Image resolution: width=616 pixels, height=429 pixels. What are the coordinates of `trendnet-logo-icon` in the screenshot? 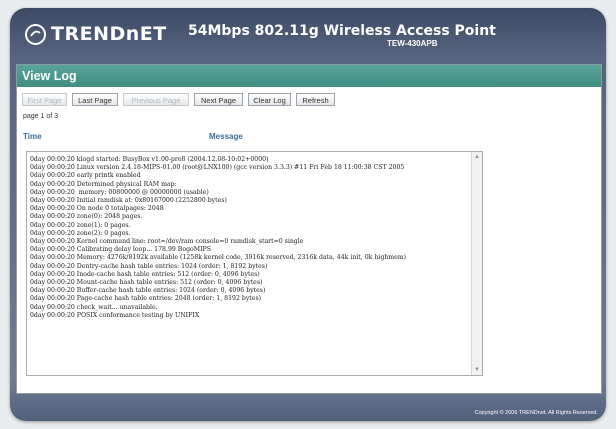 It's located at (35, 34).